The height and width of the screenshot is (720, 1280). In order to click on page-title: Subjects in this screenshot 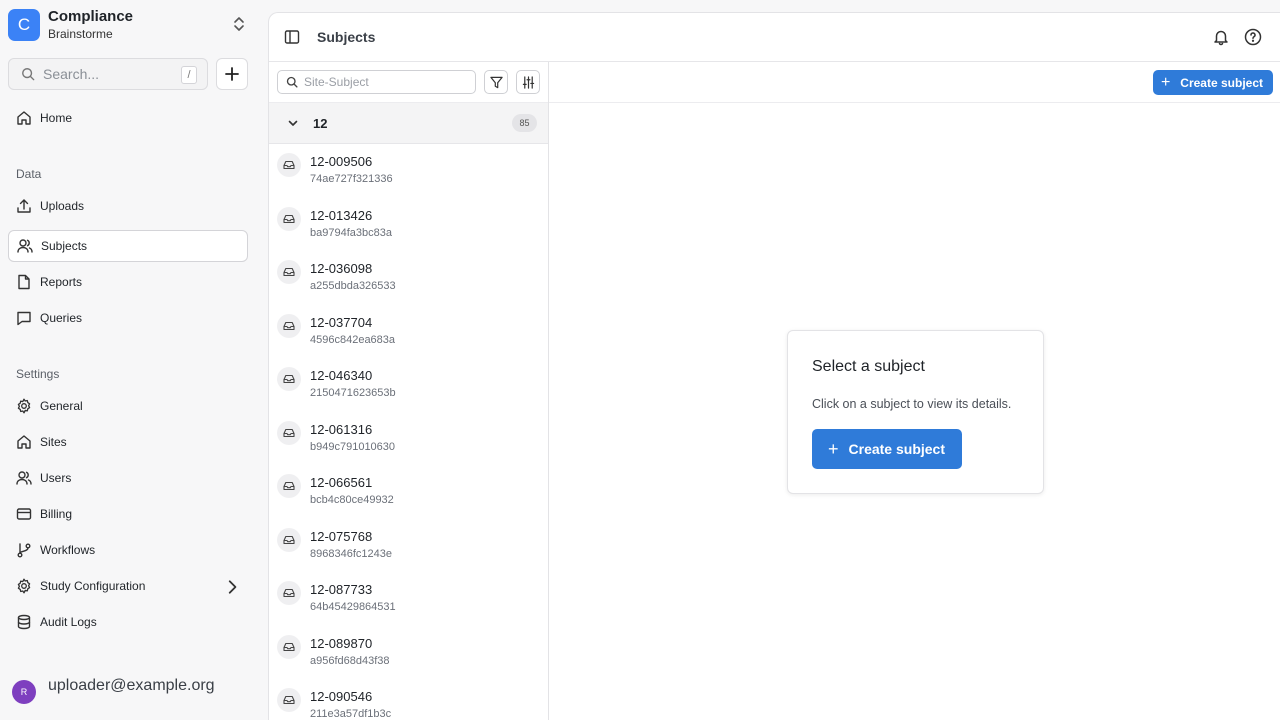, I will do `click(346, 37)`.